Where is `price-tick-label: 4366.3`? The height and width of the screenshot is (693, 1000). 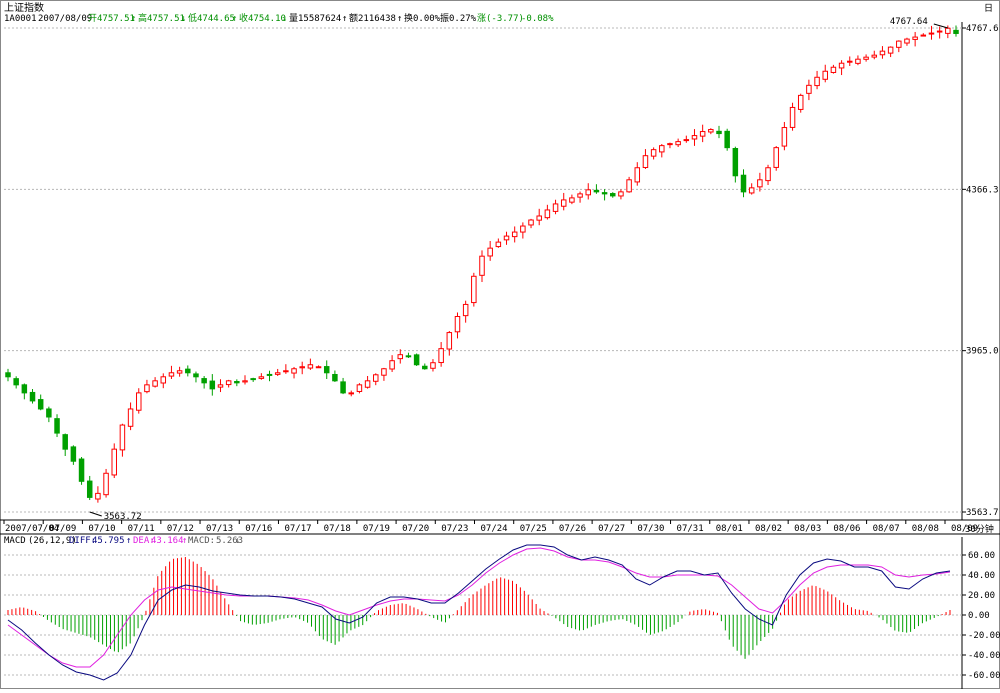
price-tick-label: 4366.3 is located at coordinates (982, 190).